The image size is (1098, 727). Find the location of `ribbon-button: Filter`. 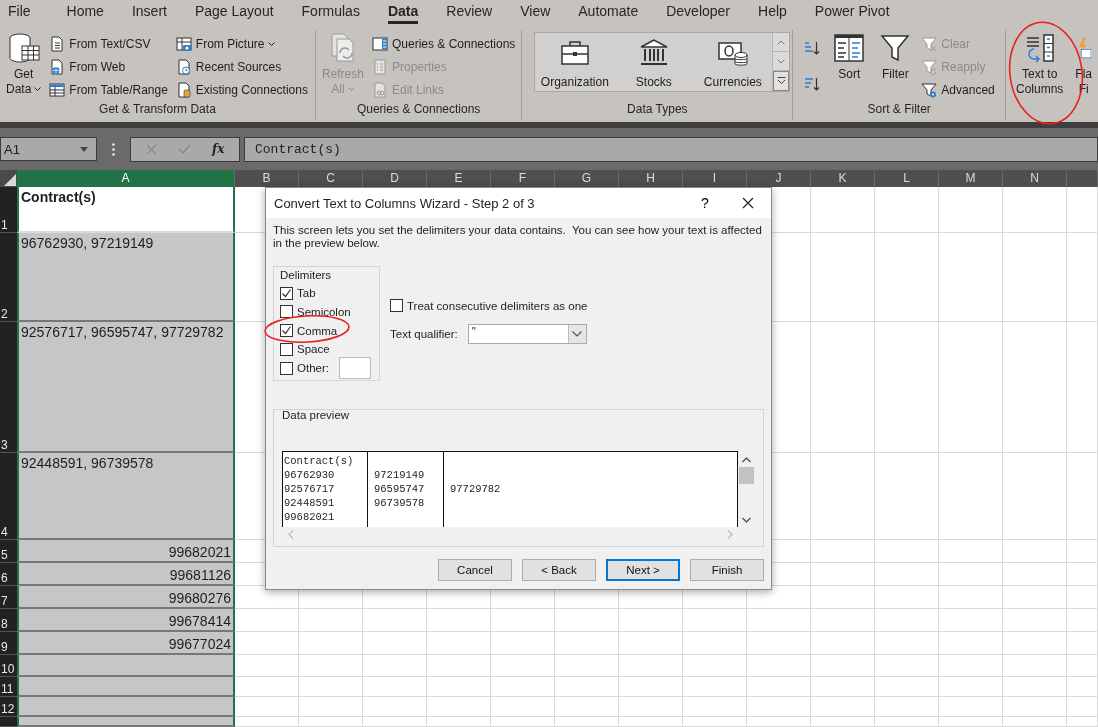

ribbon-button: Filter is located at coordinates (895, 56).